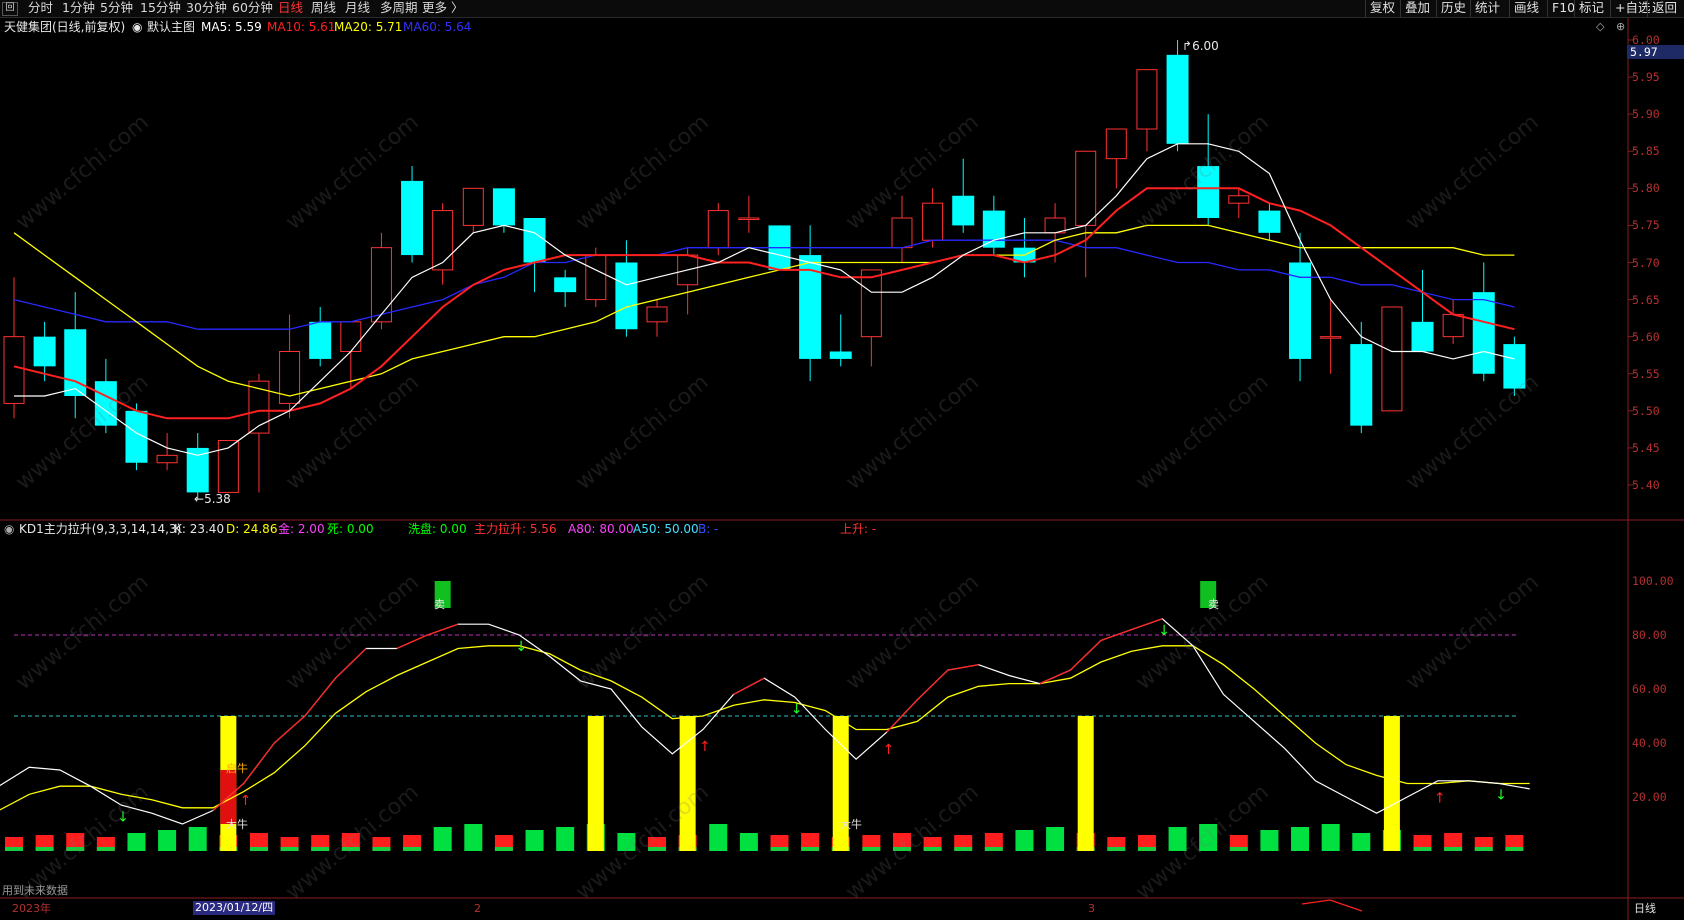 This screenshot has width=1684, height=920. Describe the element at coordinates (1591, 8) in the screenshot. I see `toolbar-button: 标记` at that location.